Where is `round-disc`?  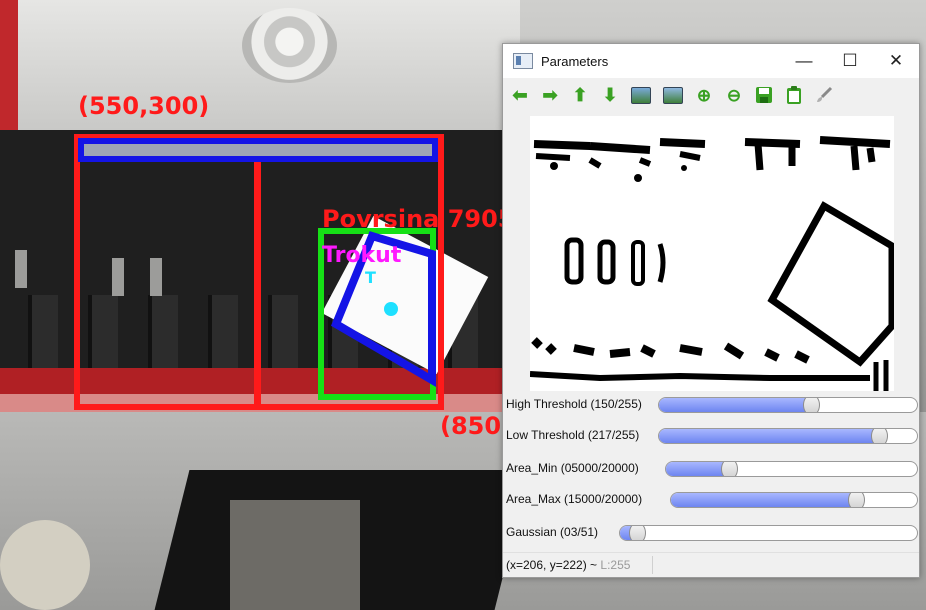 round-disc is located at coordinates (45, 565).